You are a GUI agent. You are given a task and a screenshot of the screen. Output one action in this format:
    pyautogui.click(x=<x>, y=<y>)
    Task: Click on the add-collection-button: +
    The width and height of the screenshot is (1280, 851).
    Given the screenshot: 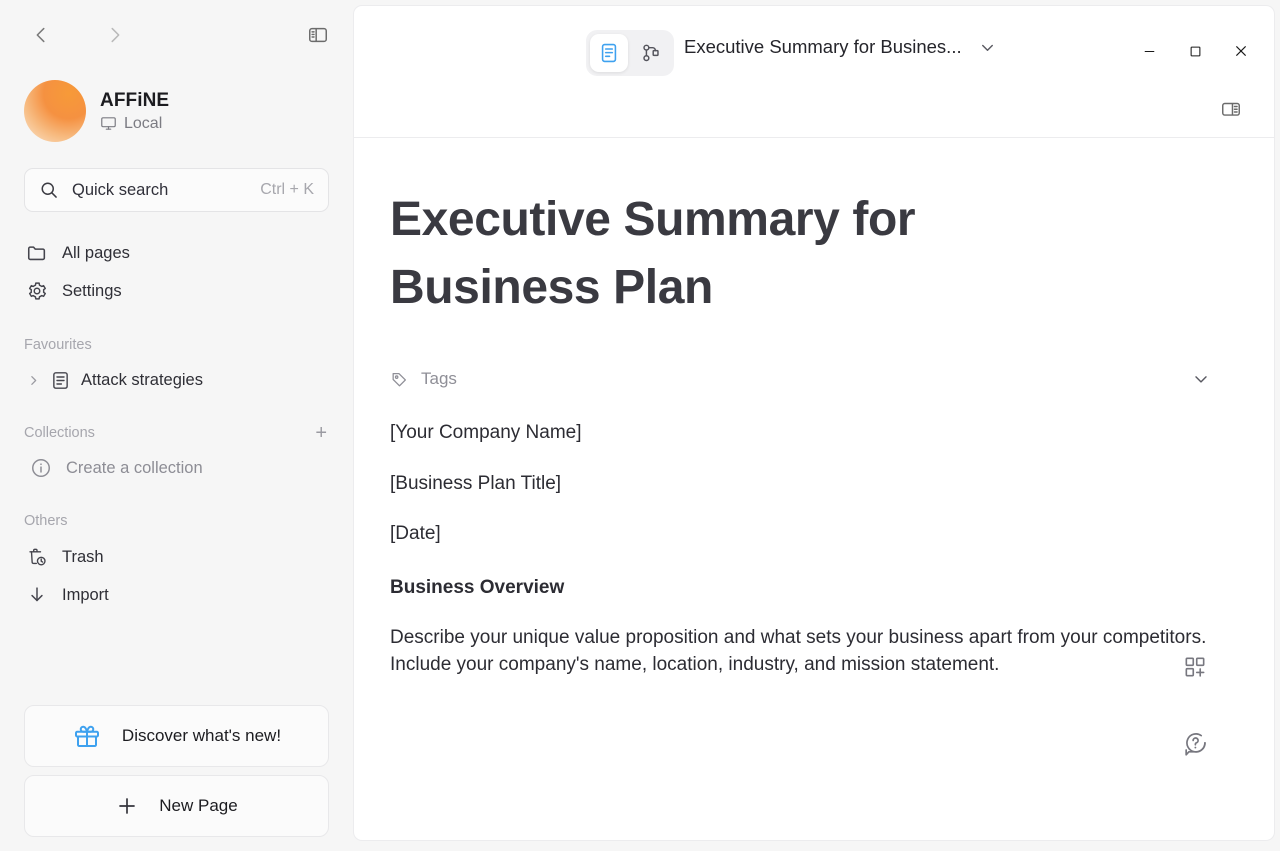 What is the action you would take?
    pyautogui.click(x=321, y=433)
    